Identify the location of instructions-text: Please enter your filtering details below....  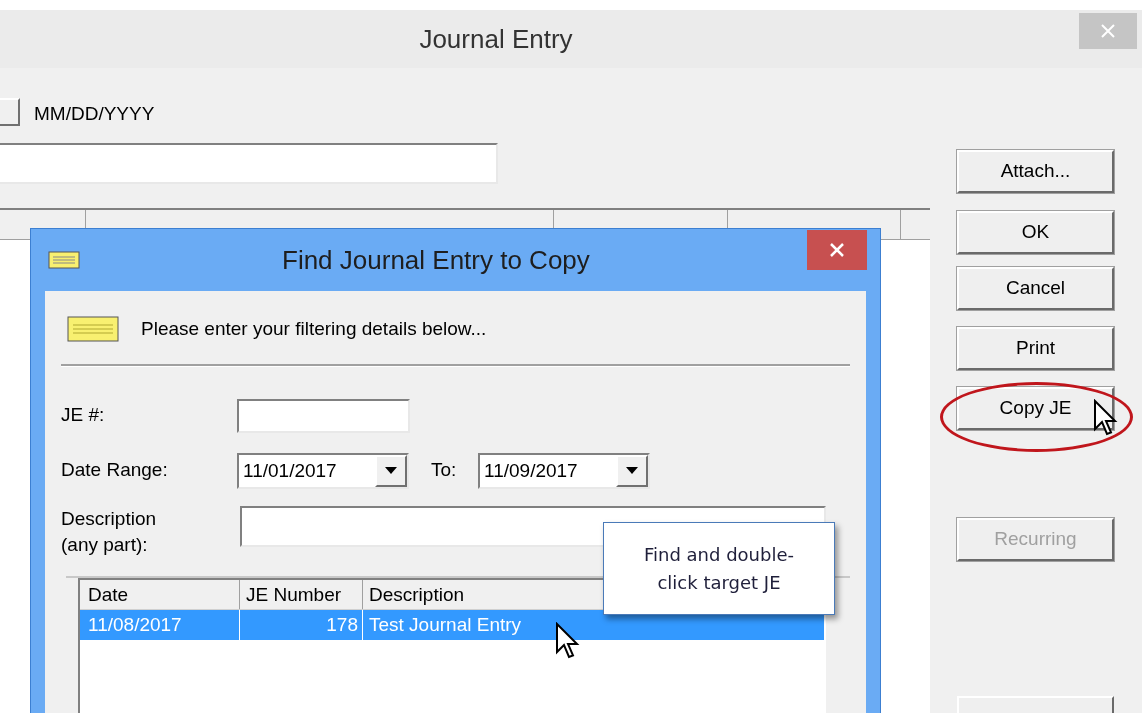
(314, 329).